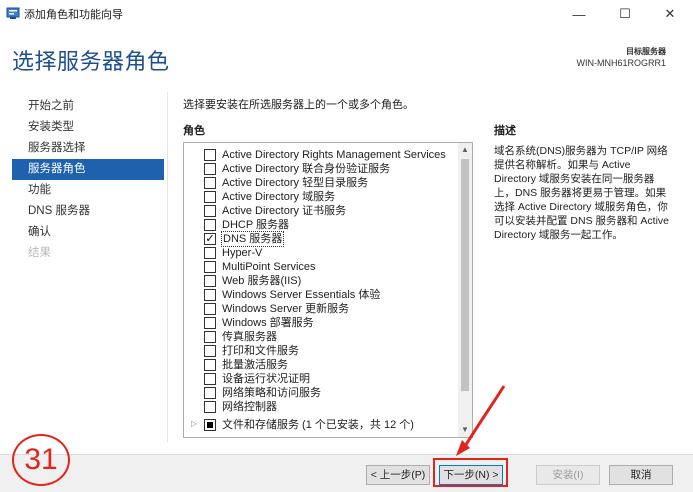 This screenshot has width=693, height=492. What do you see at coordinates (271, 393) in the screenshot?
I see `role-label: 网络策略和访问服务` at bounding box center [271, 393].